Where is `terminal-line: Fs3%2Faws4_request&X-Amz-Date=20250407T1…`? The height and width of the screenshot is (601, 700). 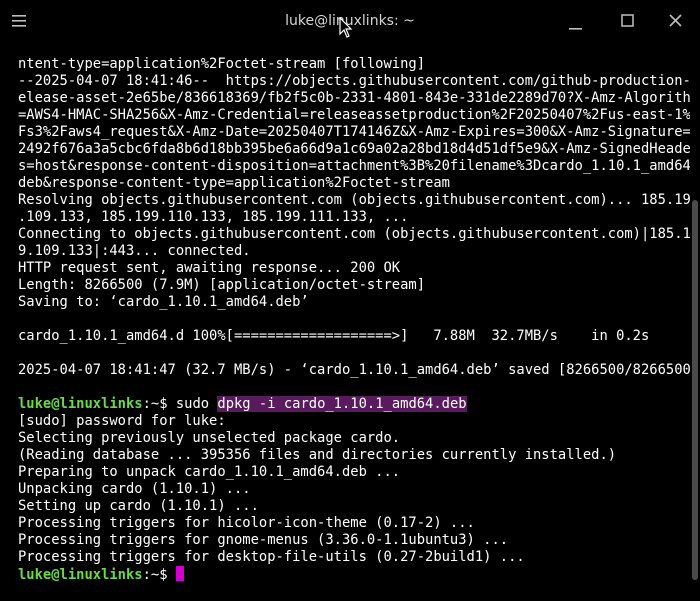 terminal-line: Fs3%2Faws4_request&X-Amz-Date=20250407T1… is located at coordinates (354, 132).